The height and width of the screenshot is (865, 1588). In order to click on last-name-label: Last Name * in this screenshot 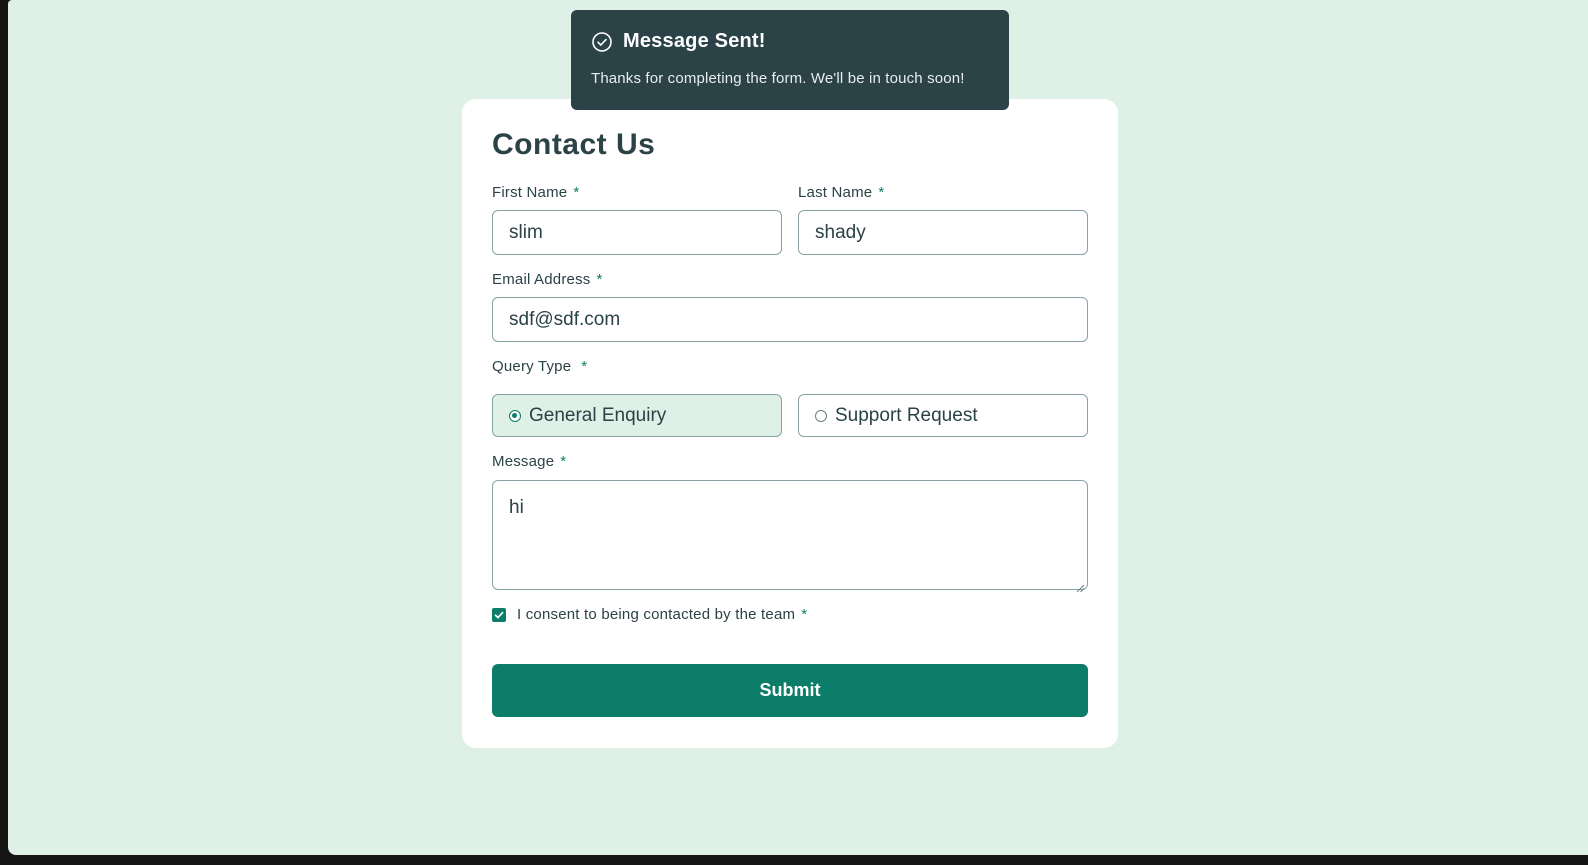, I will do `click(841, 192)`.